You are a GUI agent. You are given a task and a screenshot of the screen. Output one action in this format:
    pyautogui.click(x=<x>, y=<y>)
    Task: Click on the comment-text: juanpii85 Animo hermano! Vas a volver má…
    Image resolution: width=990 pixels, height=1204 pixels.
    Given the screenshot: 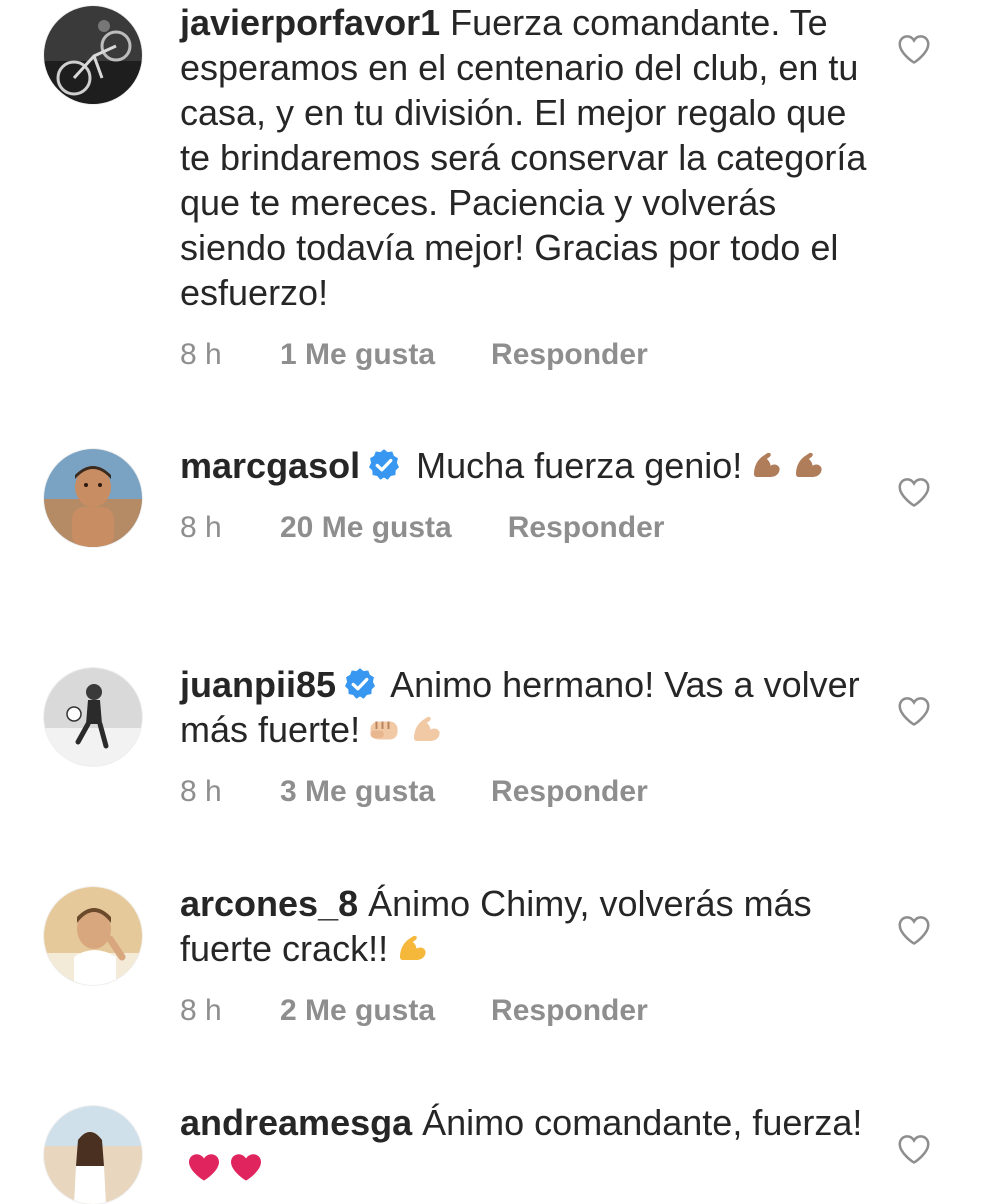 What is the action you would take?
    pyautogui.click(x=525, y=707)
    